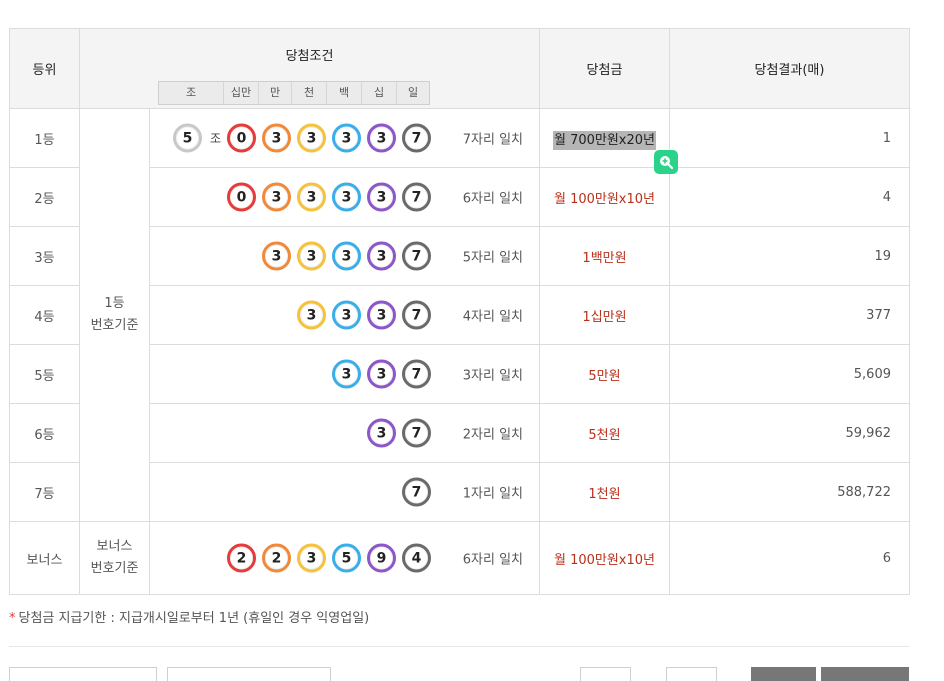 This screenshot has height=681, width=944. What do you see at coordinates (240, 93) in the screenshot?
I see `unit-sipman: 십만` at bounding box center [240, 93].